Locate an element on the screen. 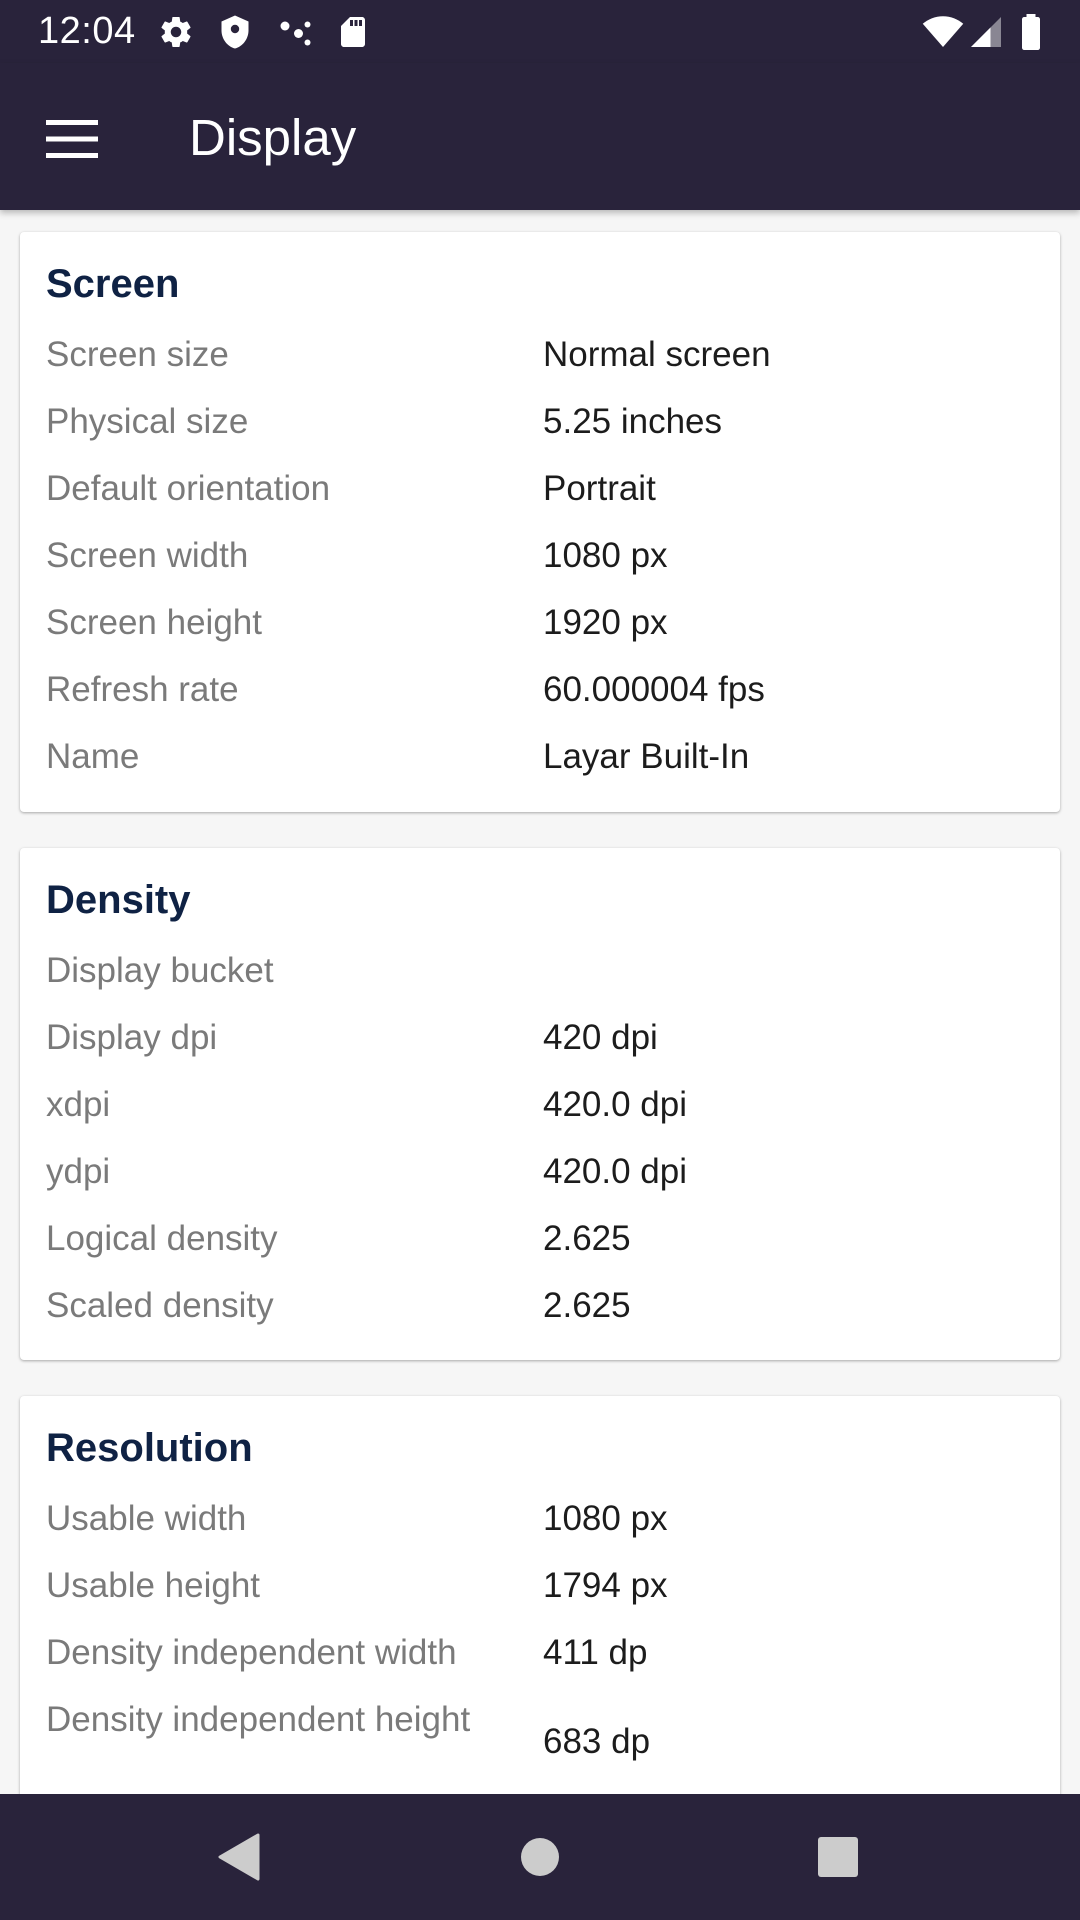 Image resolution: width=1080 pixels, height=1920 pixels. section-title: Screen is located at coordinates (113, 284).